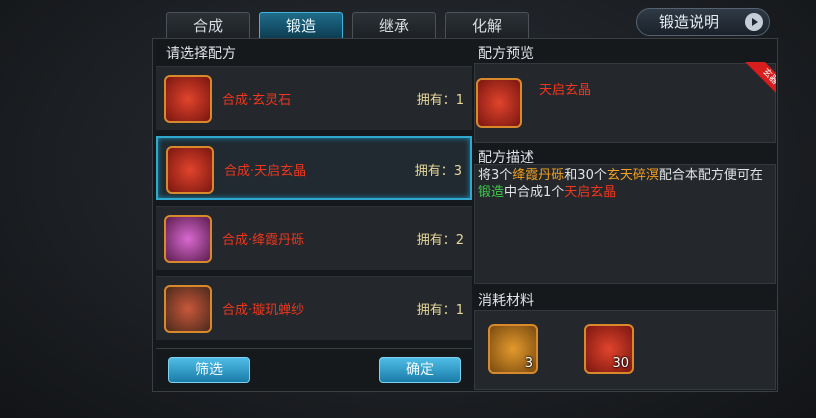 The height and width of the screenshot is (418, 816). Describe the element at coordinates (208, 25) in the screenshot. I see `tab-synthesis: 合成` at that location.